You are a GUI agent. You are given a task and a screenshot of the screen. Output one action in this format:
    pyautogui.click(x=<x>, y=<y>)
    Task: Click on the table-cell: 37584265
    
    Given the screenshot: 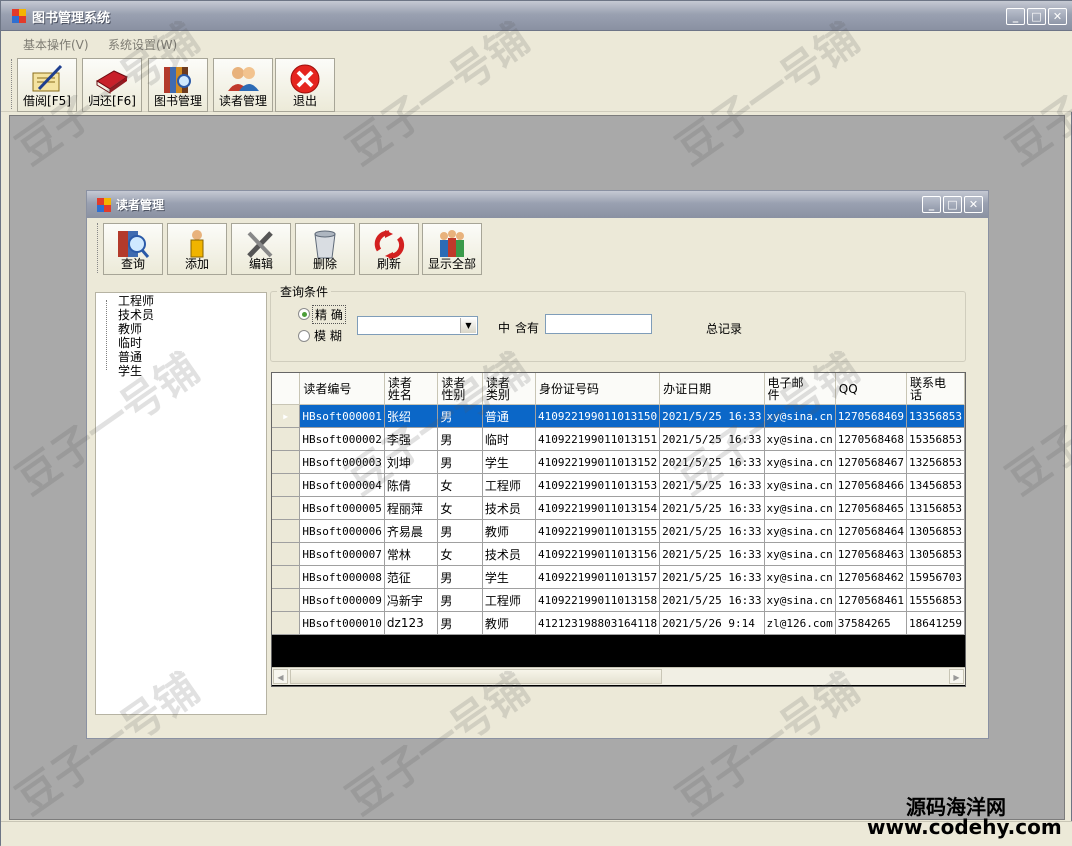 What is the action you would take?
    pyautogui.click(x=871, y=623)
    